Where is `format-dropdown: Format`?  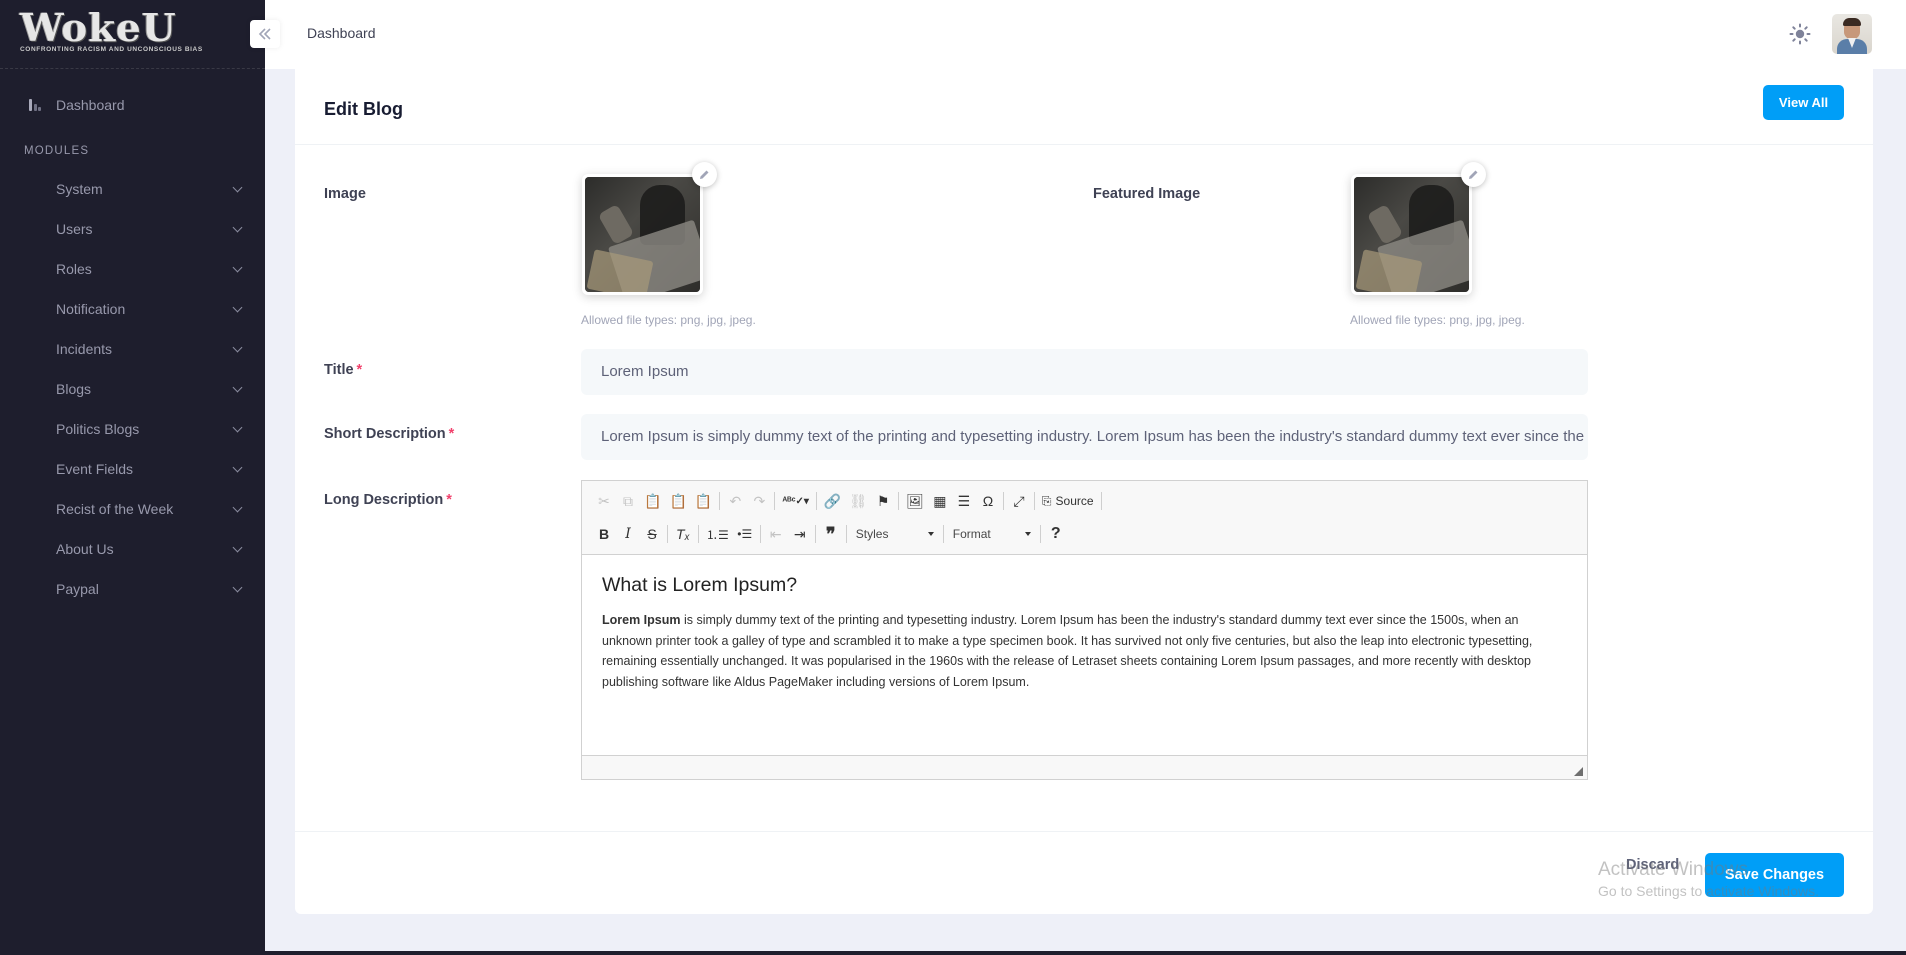 format-dropdown: Format is located at coordinates (992, 534).